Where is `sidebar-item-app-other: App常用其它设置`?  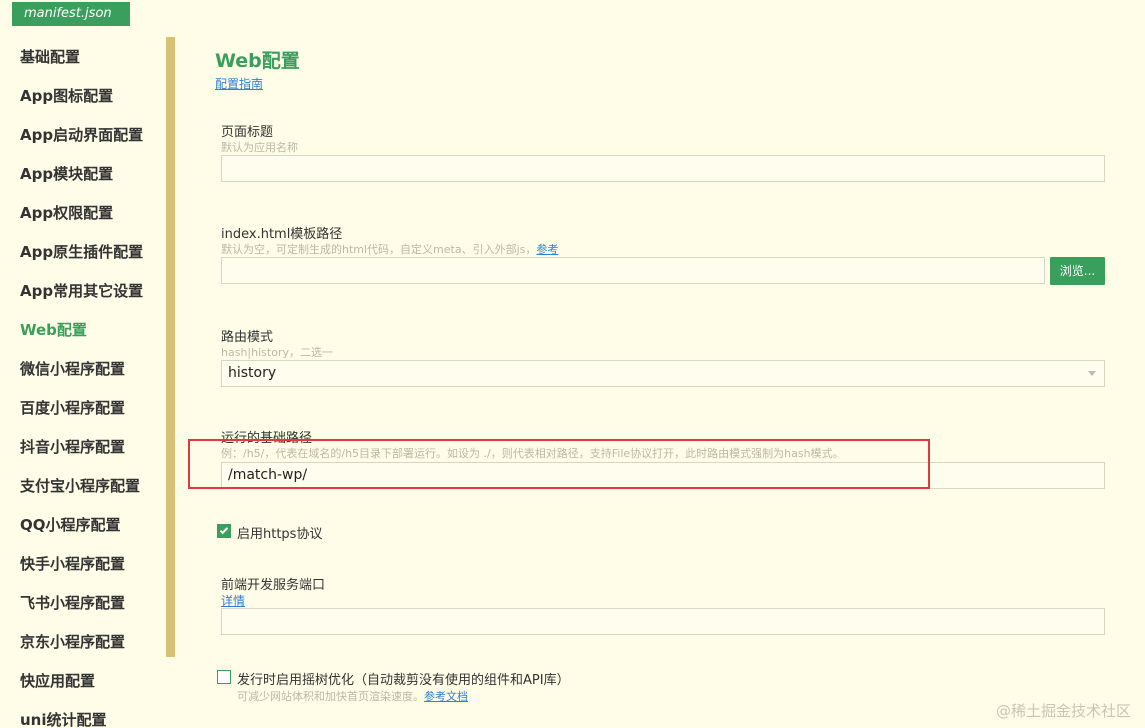 sidebar-item-app-other: App常用其它设置 is located at coordinates (92, 291).